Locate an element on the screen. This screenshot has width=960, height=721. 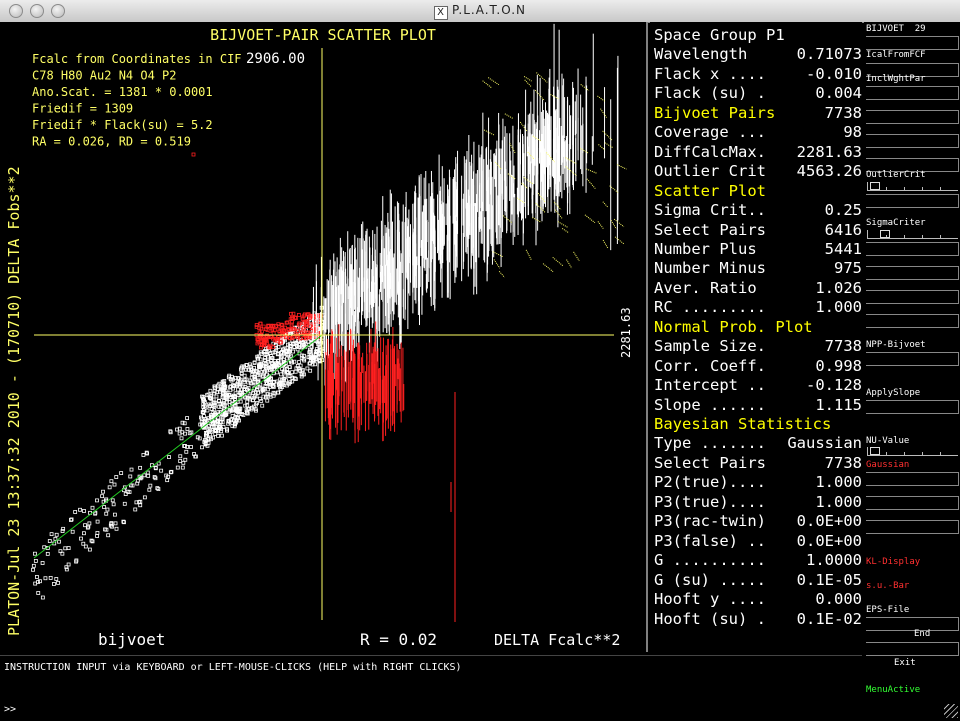
info-row-value: 0.1E-02 is located at coordinates (829, 618).